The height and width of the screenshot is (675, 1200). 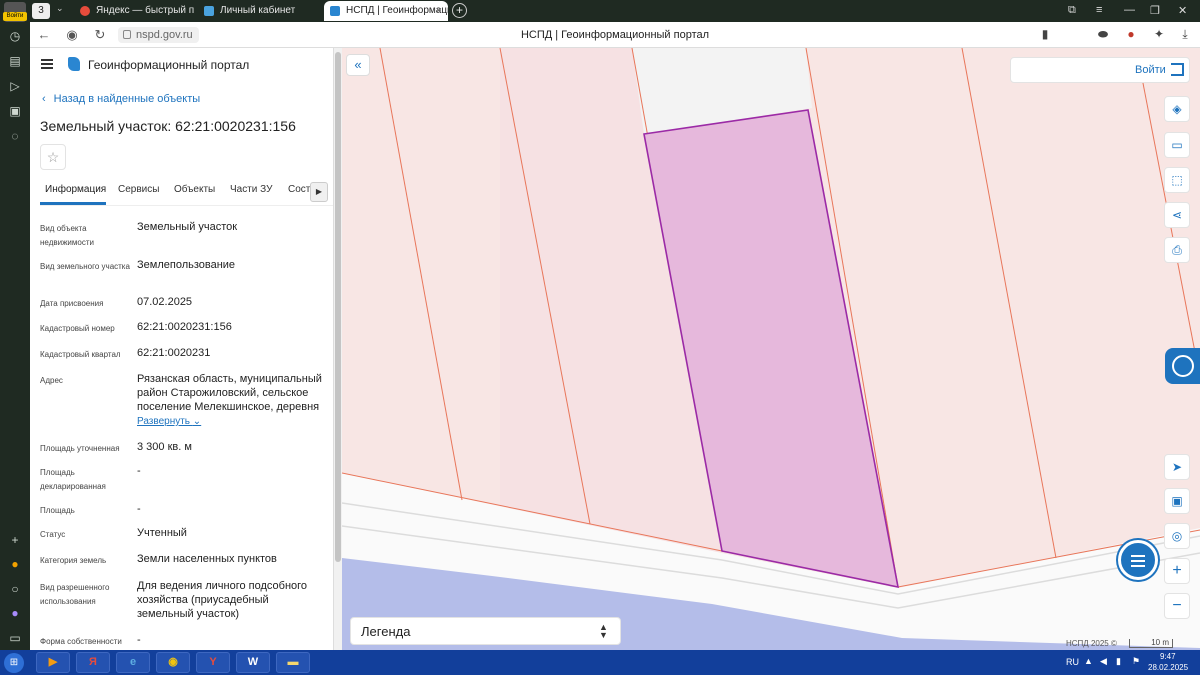 What do you see at coordinates (386, 11) in the screenshot?
I see `tab-nspd: НСПД | Геоинформаци... ×` at bounding box center [386, 11].